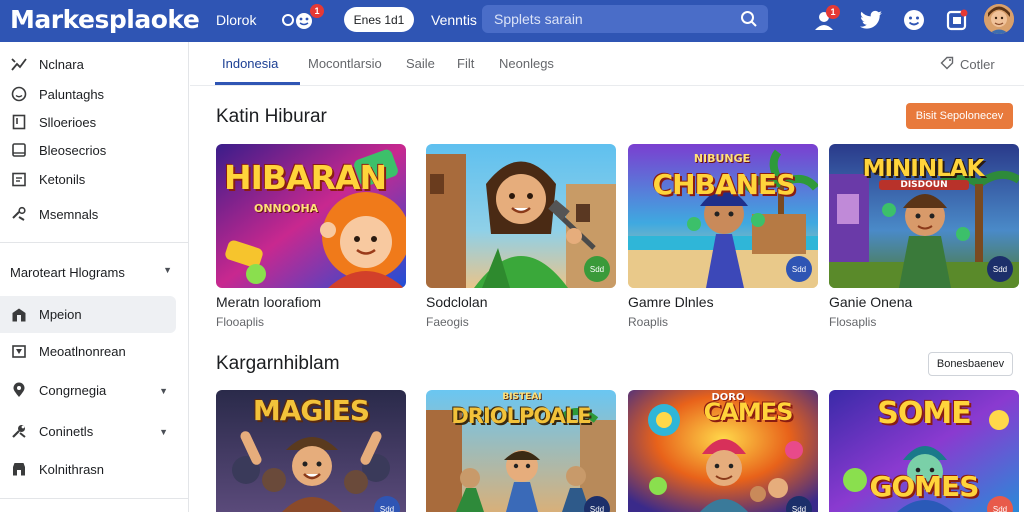 This screenshot has height=512, width=1024. I want to click on game-title: Gamre Dlnles, so click(671, 302).